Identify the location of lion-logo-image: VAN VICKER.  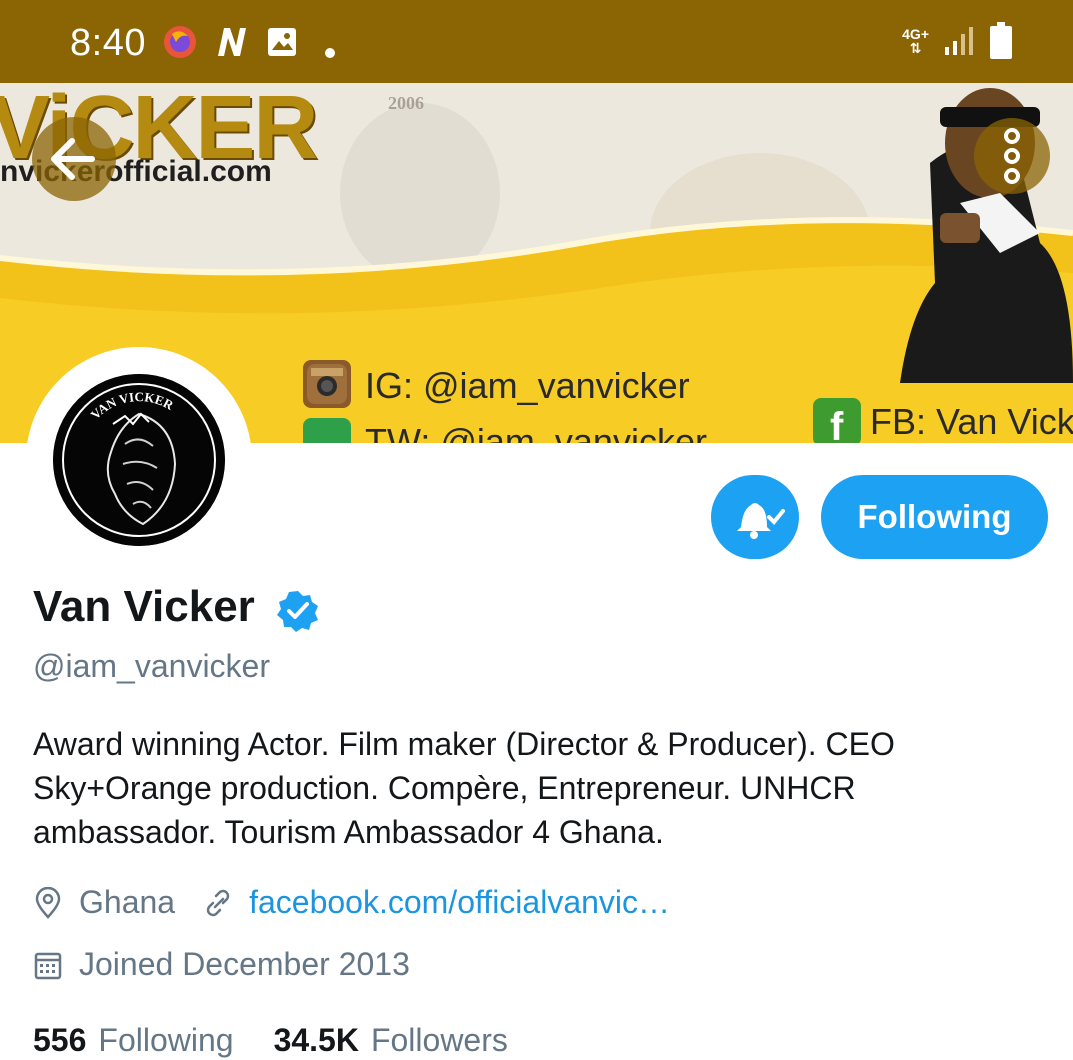
(139, 460).